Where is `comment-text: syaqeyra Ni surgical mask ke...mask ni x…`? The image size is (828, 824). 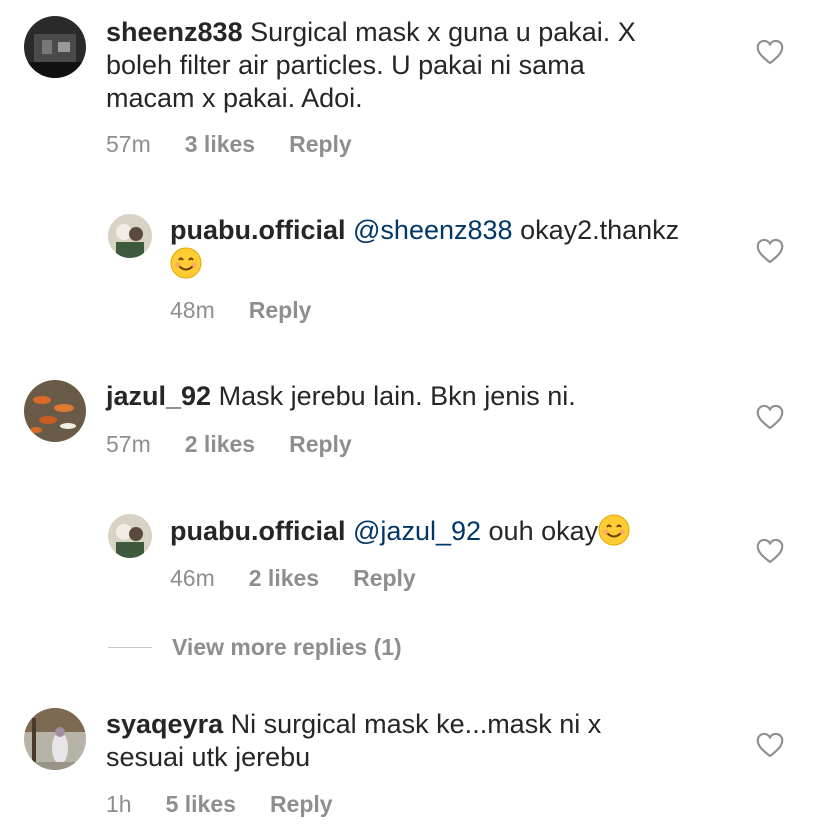 comment-text: syaqeyra Ni surgical mask ke...mask ni x… is located at coordinates (354, 740).